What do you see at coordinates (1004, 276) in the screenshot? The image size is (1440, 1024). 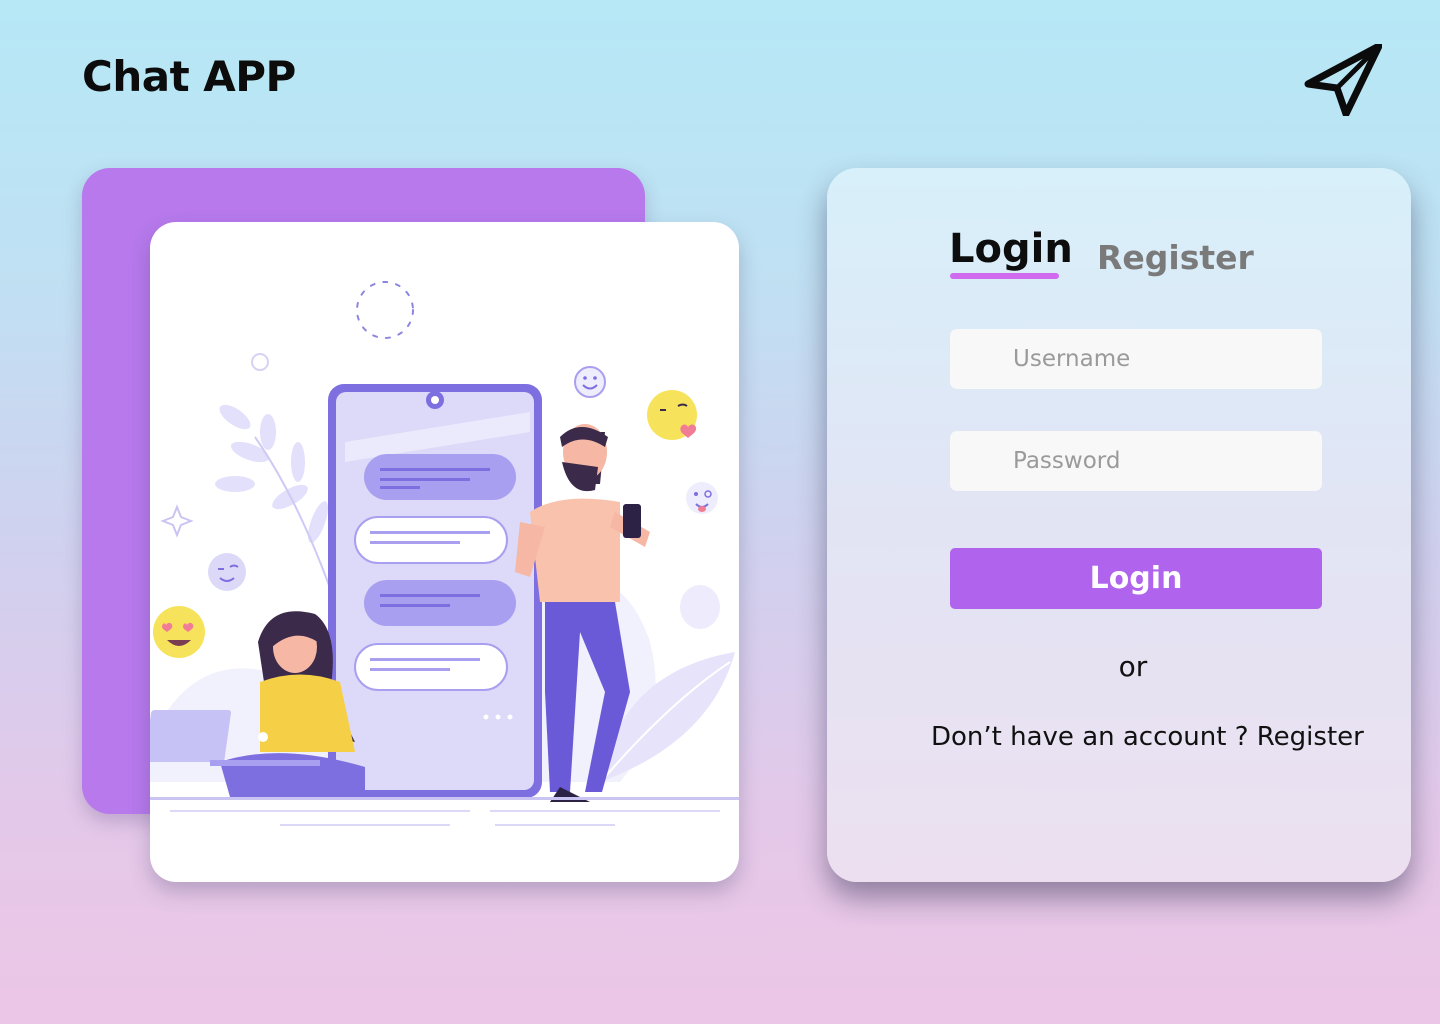 I see `active-tab-indicator` at bounding box center [1004, 276].